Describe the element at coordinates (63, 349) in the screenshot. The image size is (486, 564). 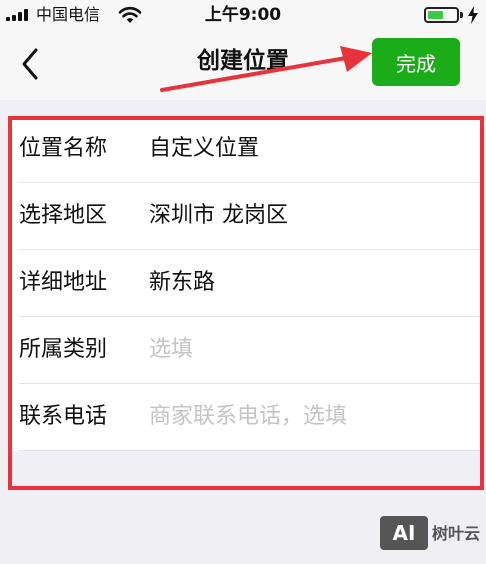
I see `category-label: 所属类别` at that location.